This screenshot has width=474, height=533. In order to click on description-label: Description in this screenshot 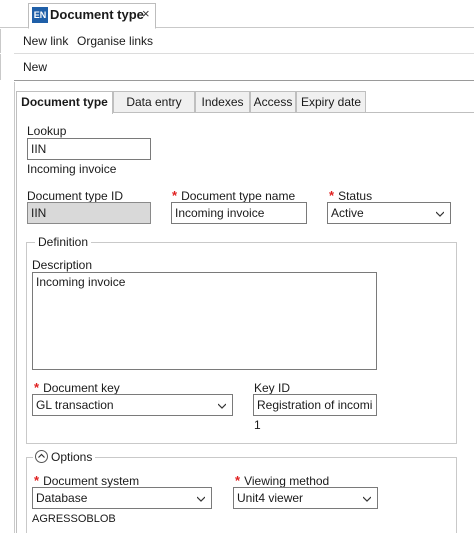, I will do `click(62, 265)`.